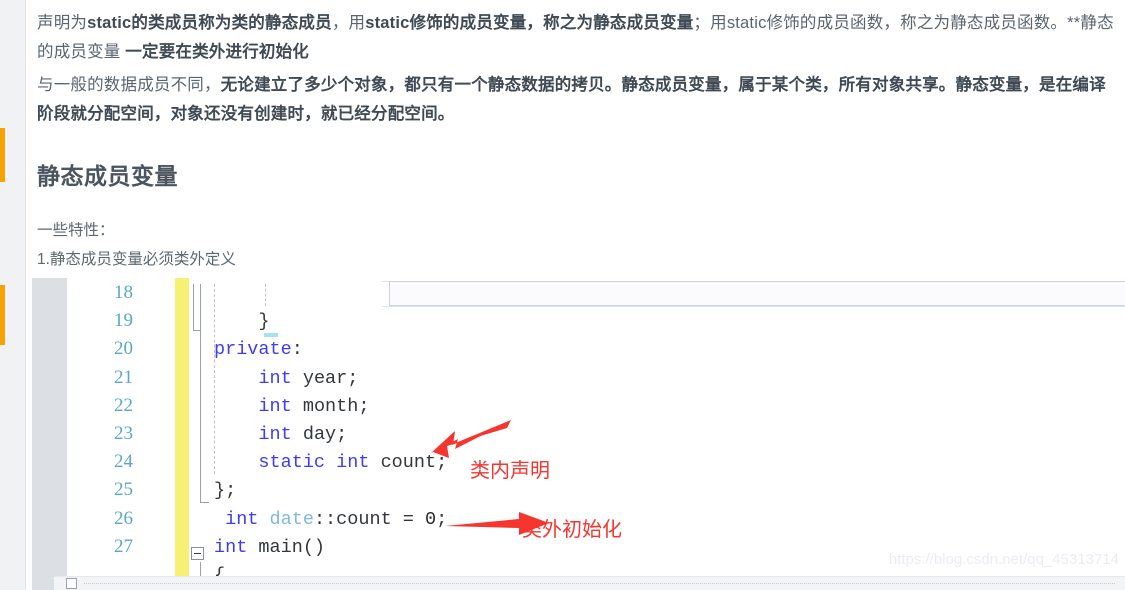 The height and width of the screenshot is (590, 1125). What do you see at coordinates (330, 406) in the screenshot?
I see `code-token: month;` at bounding box center [330, 406].